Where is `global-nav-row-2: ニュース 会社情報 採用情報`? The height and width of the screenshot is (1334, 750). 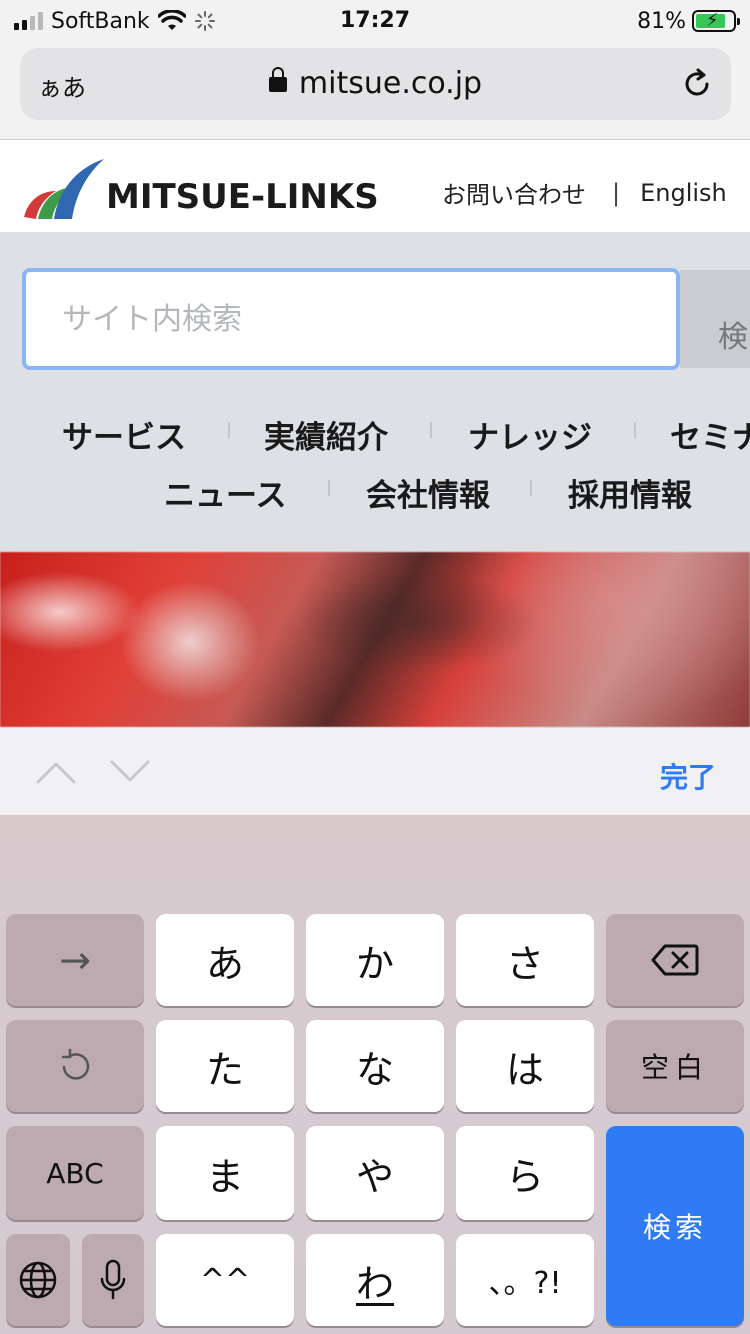 global-nav-row-2: ニュース 会社情報 採用情報 is located at coordinates (375, 492).